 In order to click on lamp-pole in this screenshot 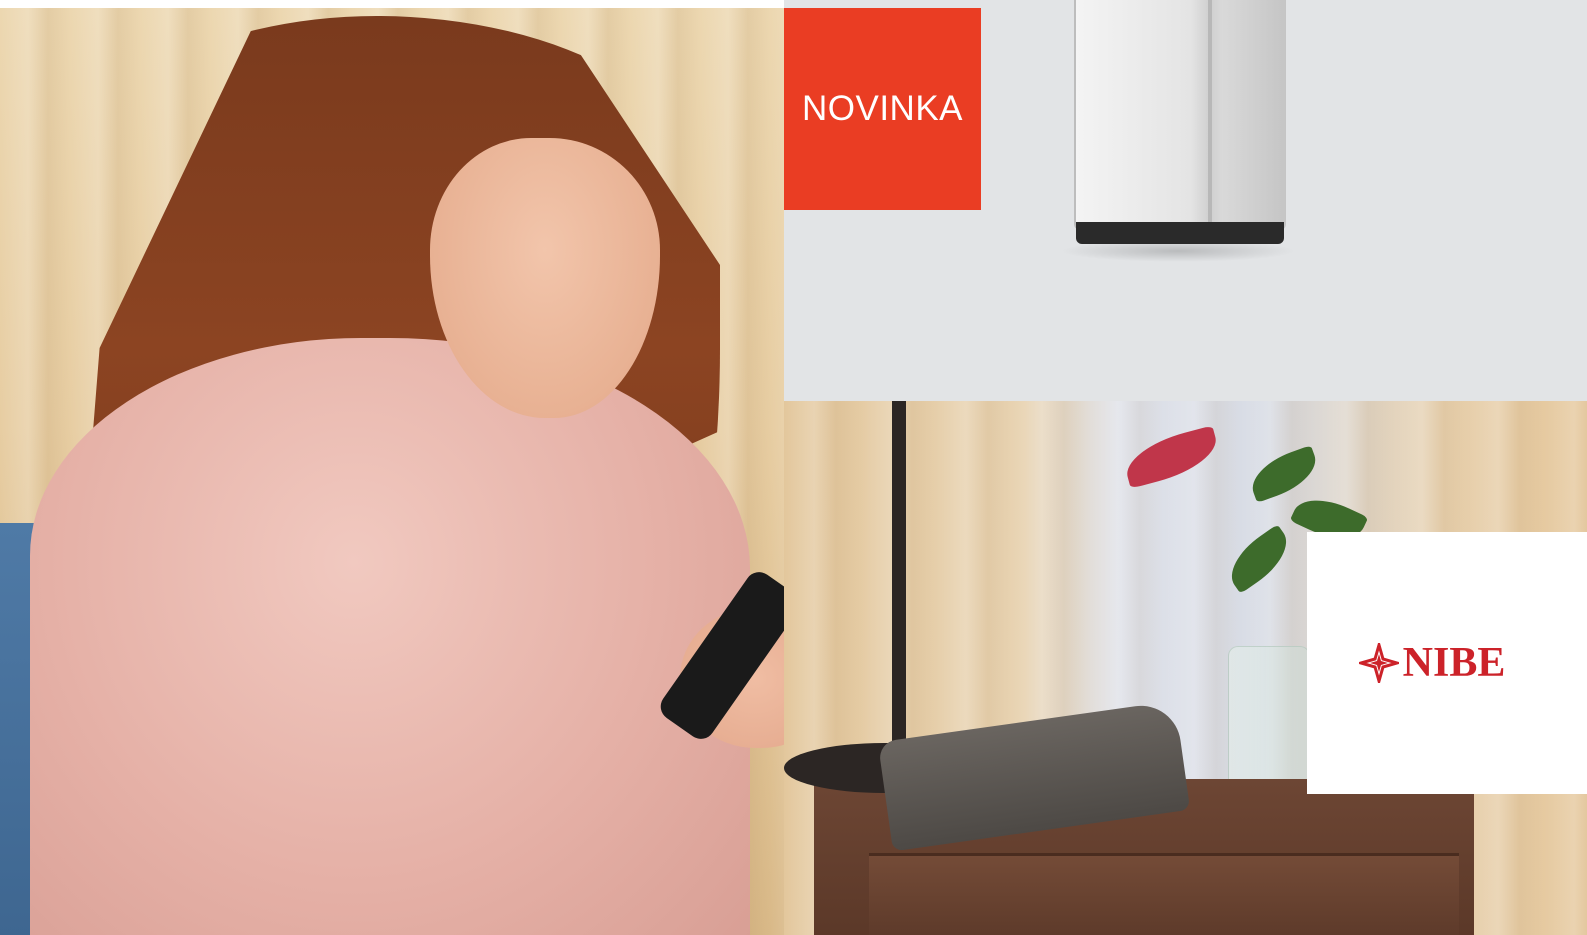, I will do `click(899, 591)`.